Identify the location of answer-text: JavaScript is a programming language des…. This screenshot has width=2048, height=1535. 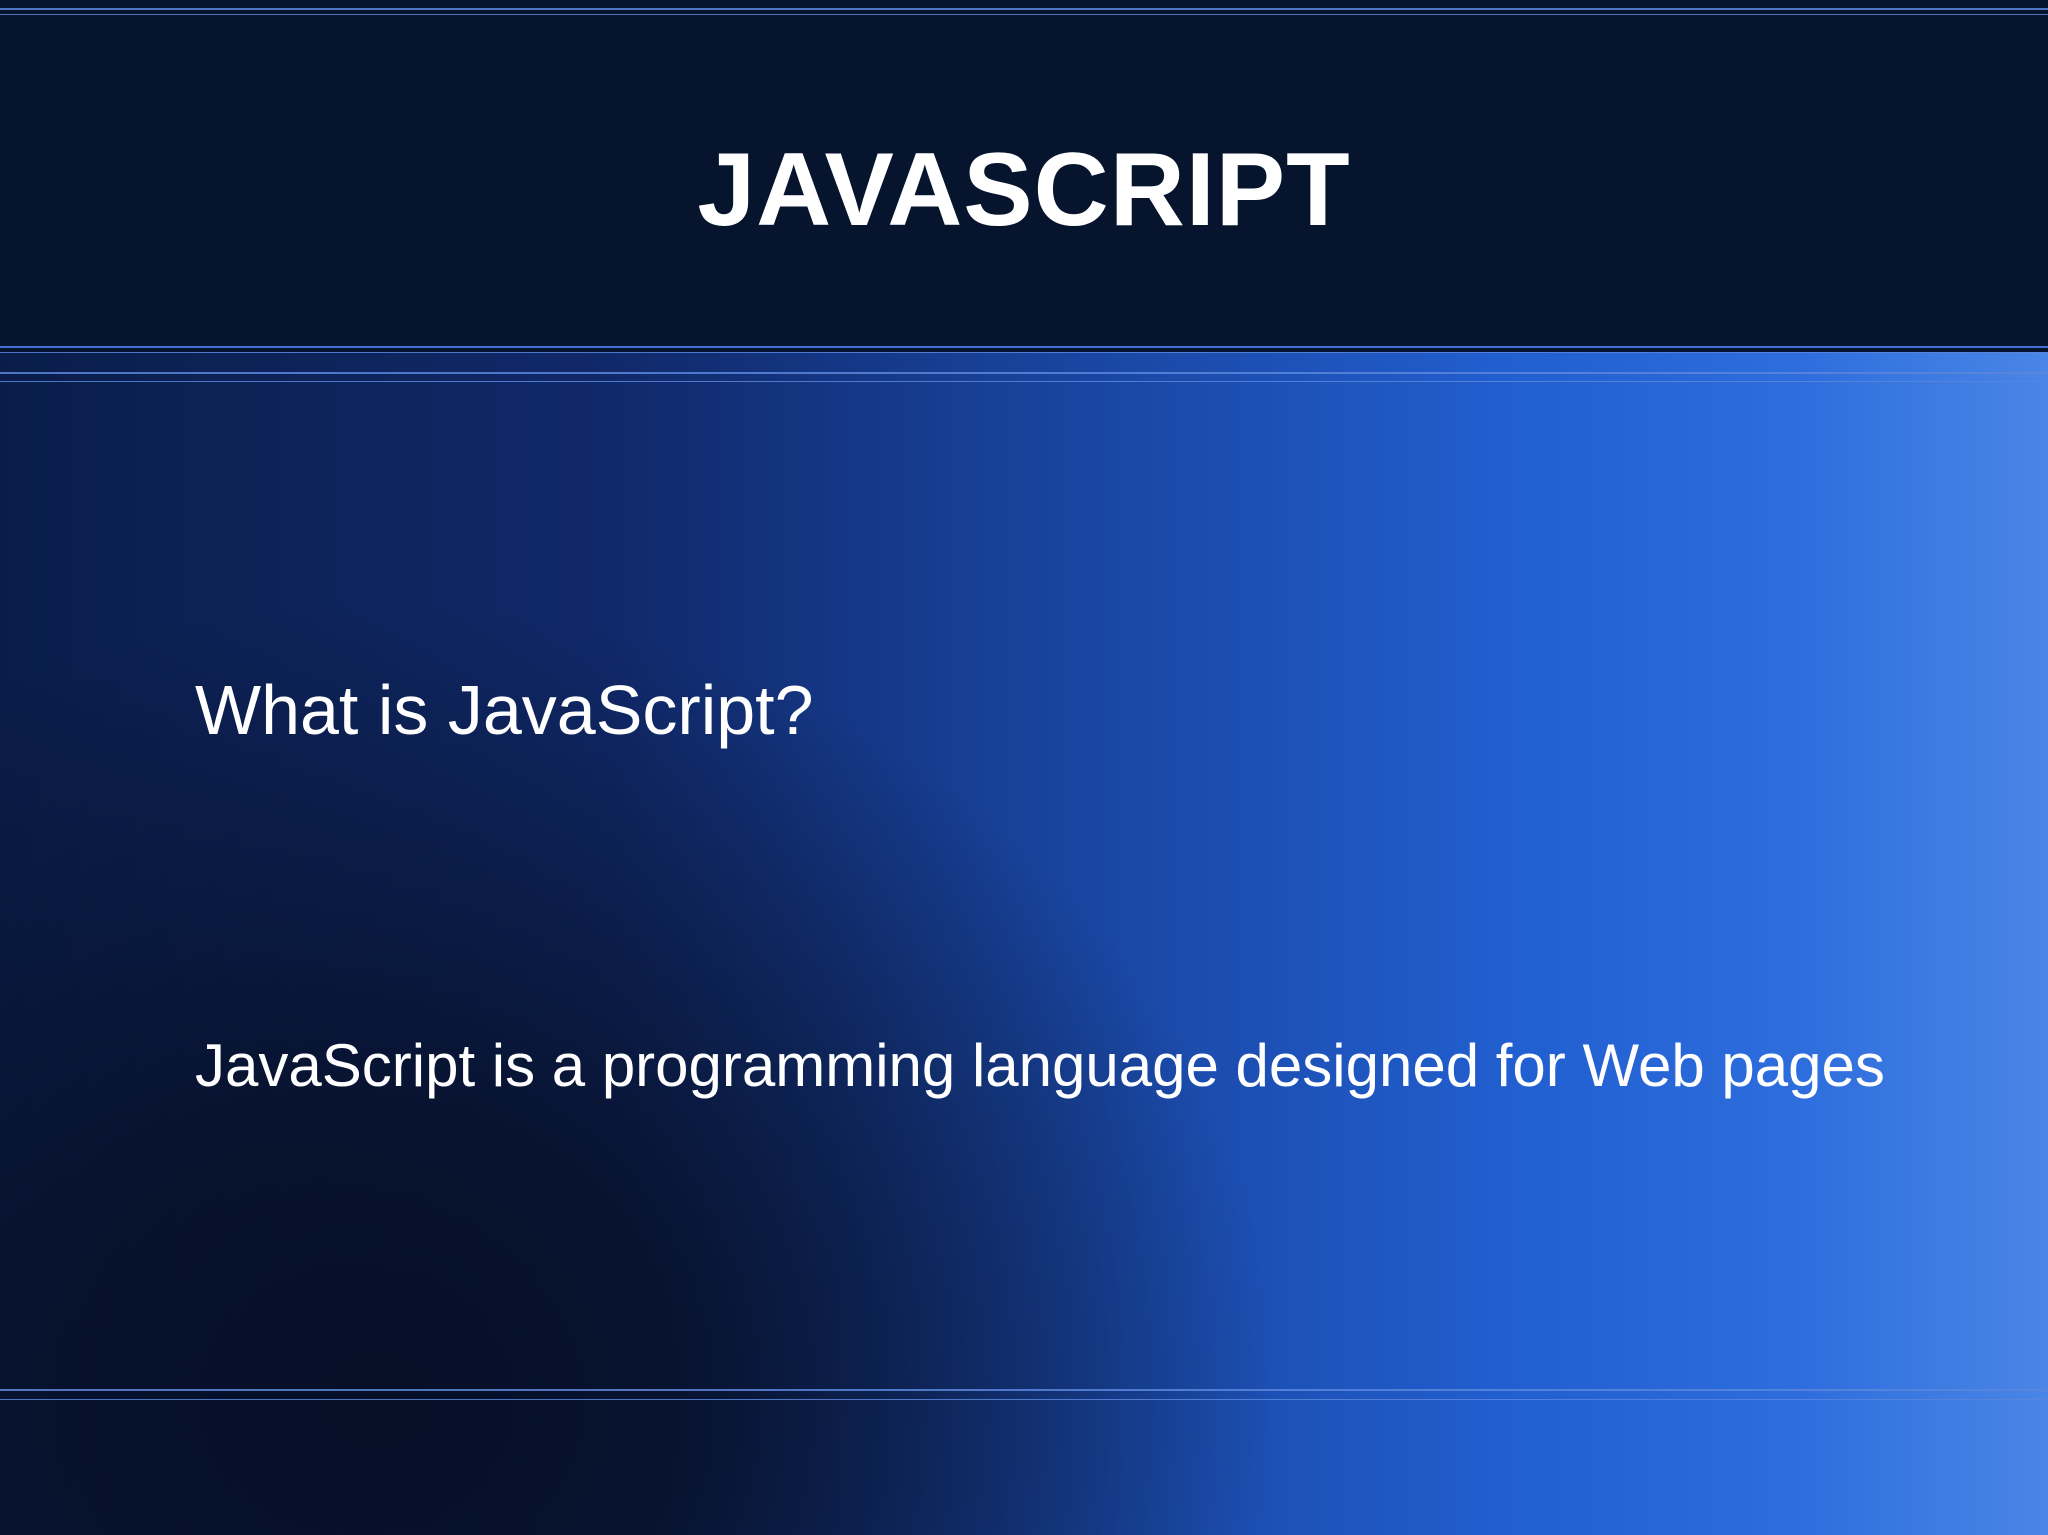
(1040, 1065).